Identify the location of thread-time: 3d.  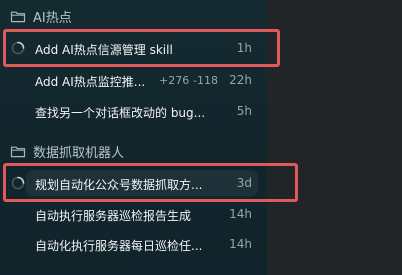
(244, 183).